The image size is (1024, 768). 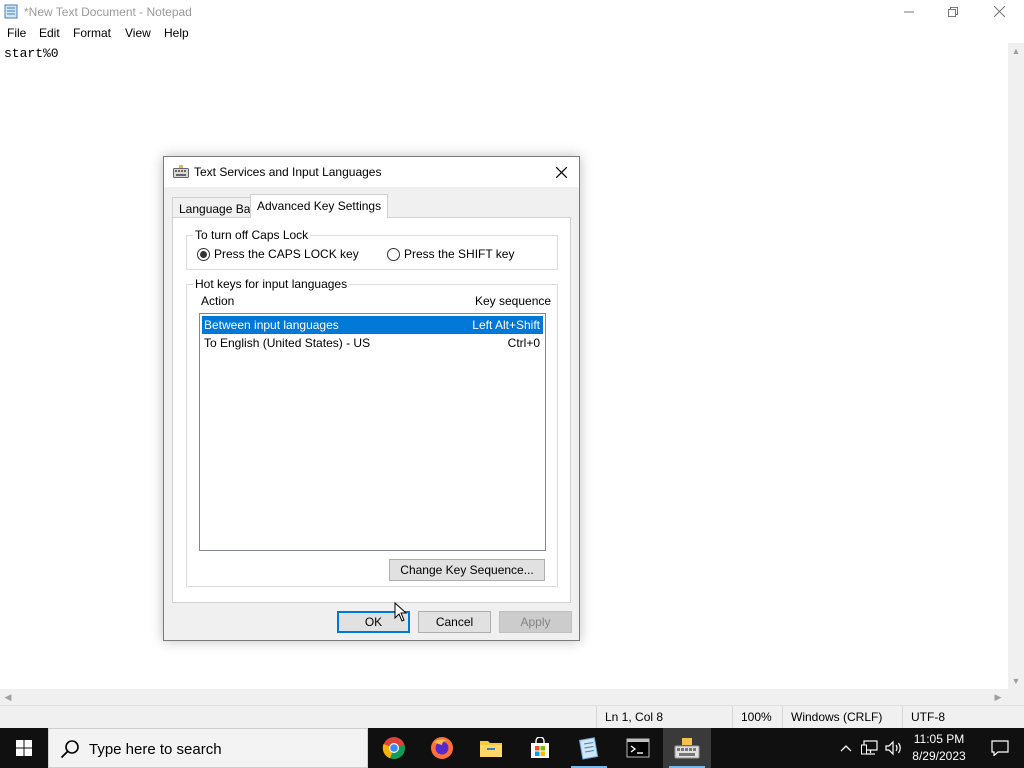 I want to click on start-button, so click(x=24, y=748).